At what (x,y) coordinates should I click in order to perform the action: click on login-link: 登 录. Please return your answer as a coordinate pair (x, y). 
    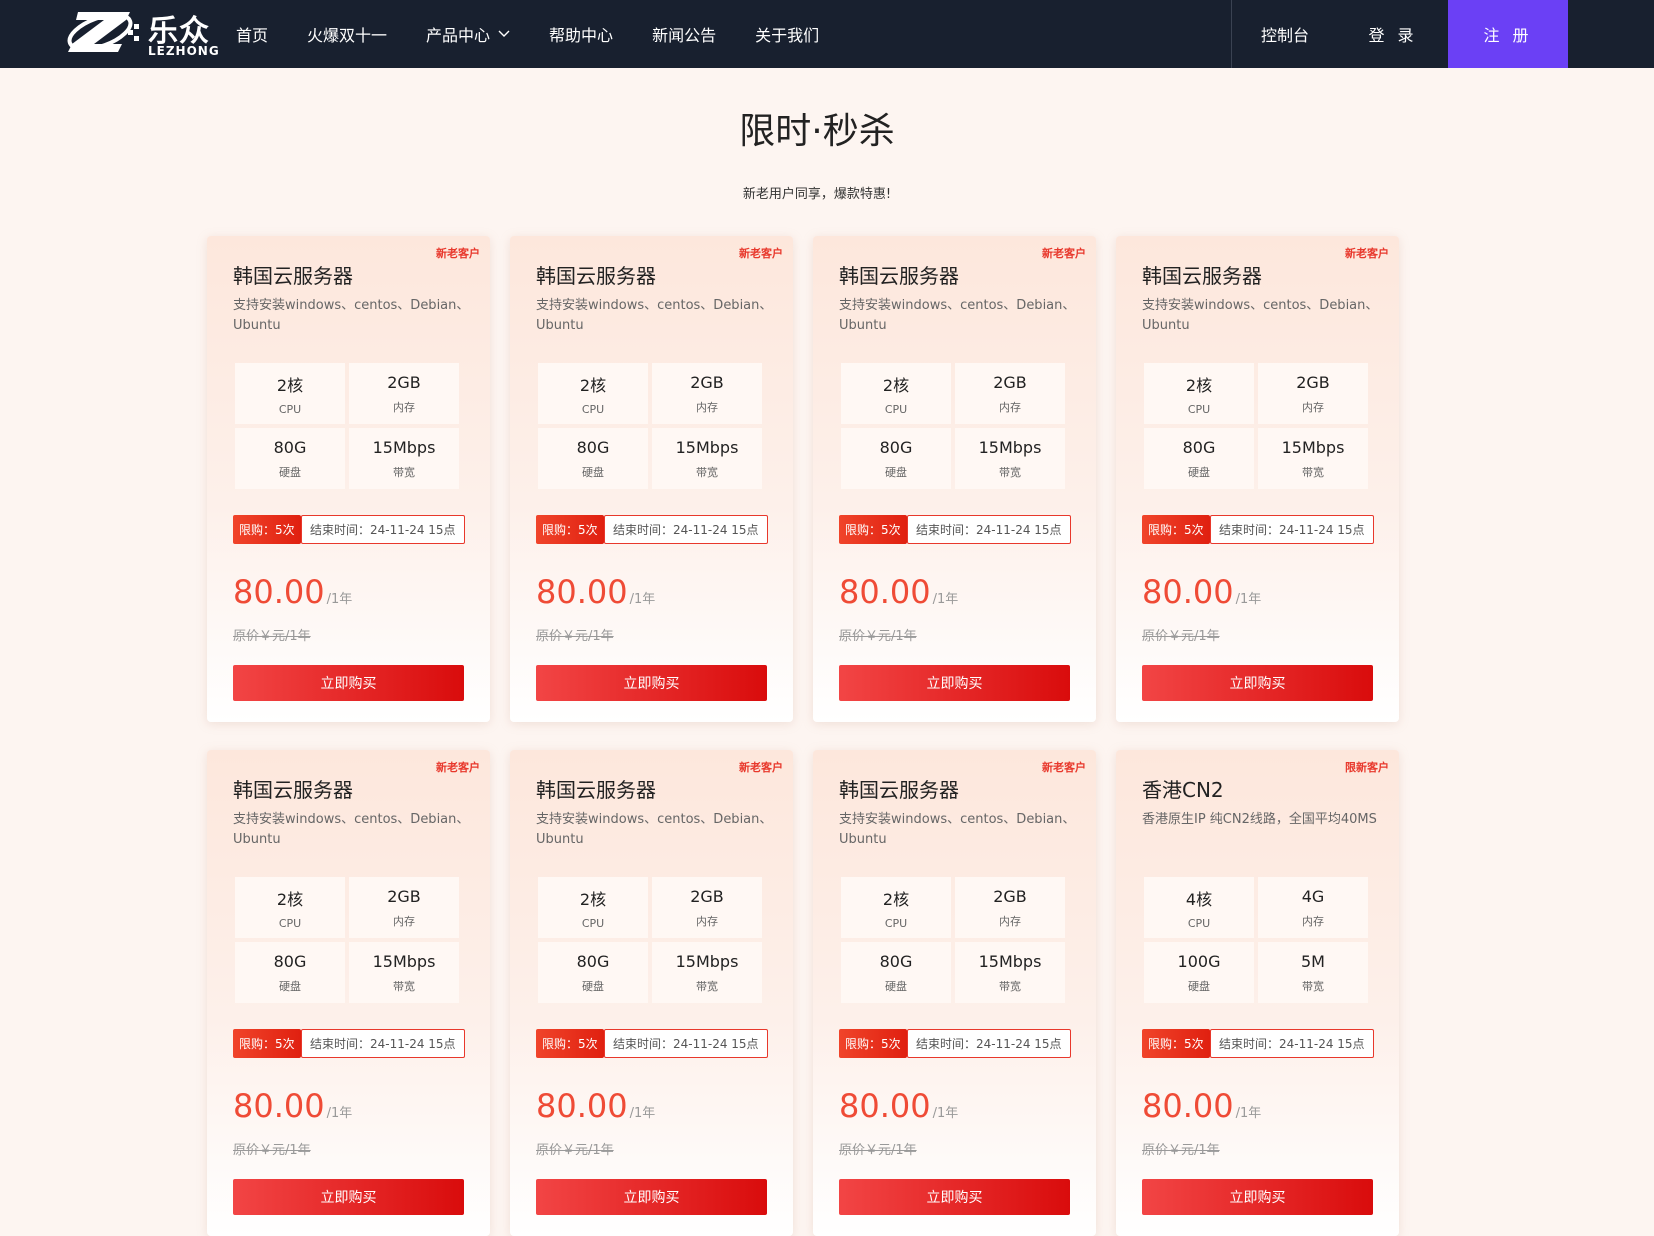
    Looking at the image, I should click on (1393, 34).